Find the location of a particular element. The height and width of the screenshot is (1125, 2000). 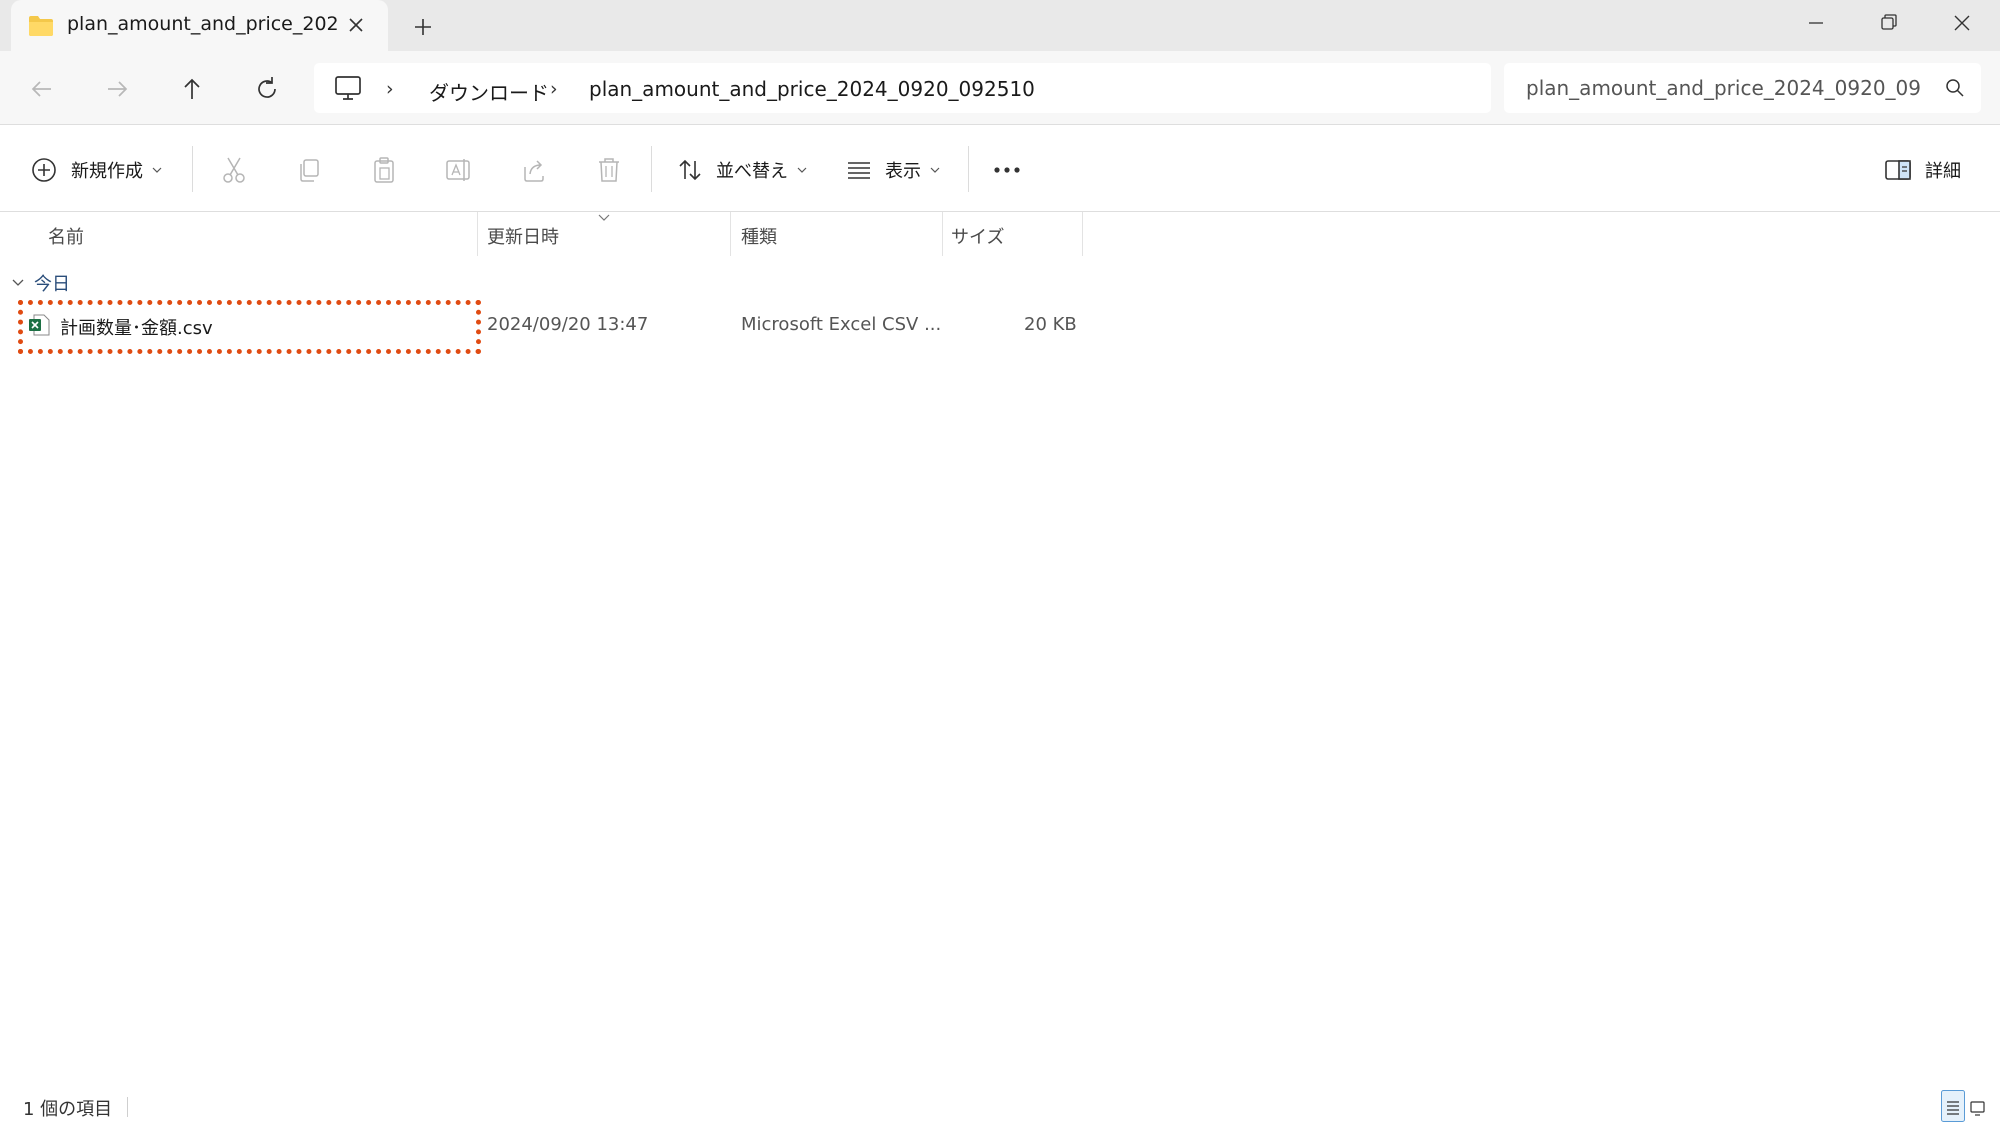

search-icon is located at coordinates (1955, 88).